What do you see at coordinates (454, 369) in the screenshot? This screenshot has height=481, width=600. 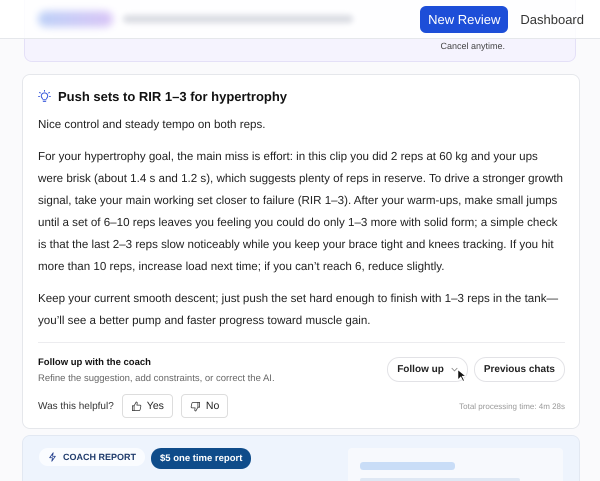 I see `caret-icon` at bounding box center [454, 369].